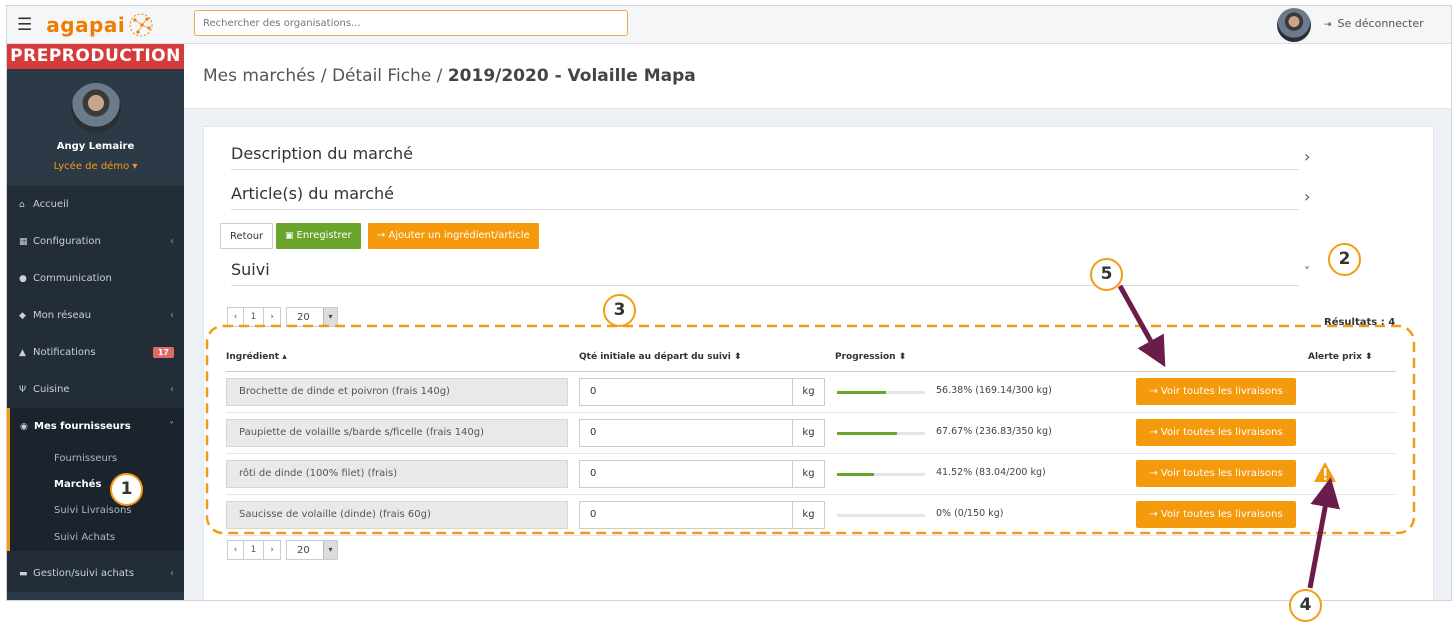  What do you see at coordinates (870, 357) in the screenshot?
I see `column-header-progress: Progression ⬍` at bounding box center [870, 357].